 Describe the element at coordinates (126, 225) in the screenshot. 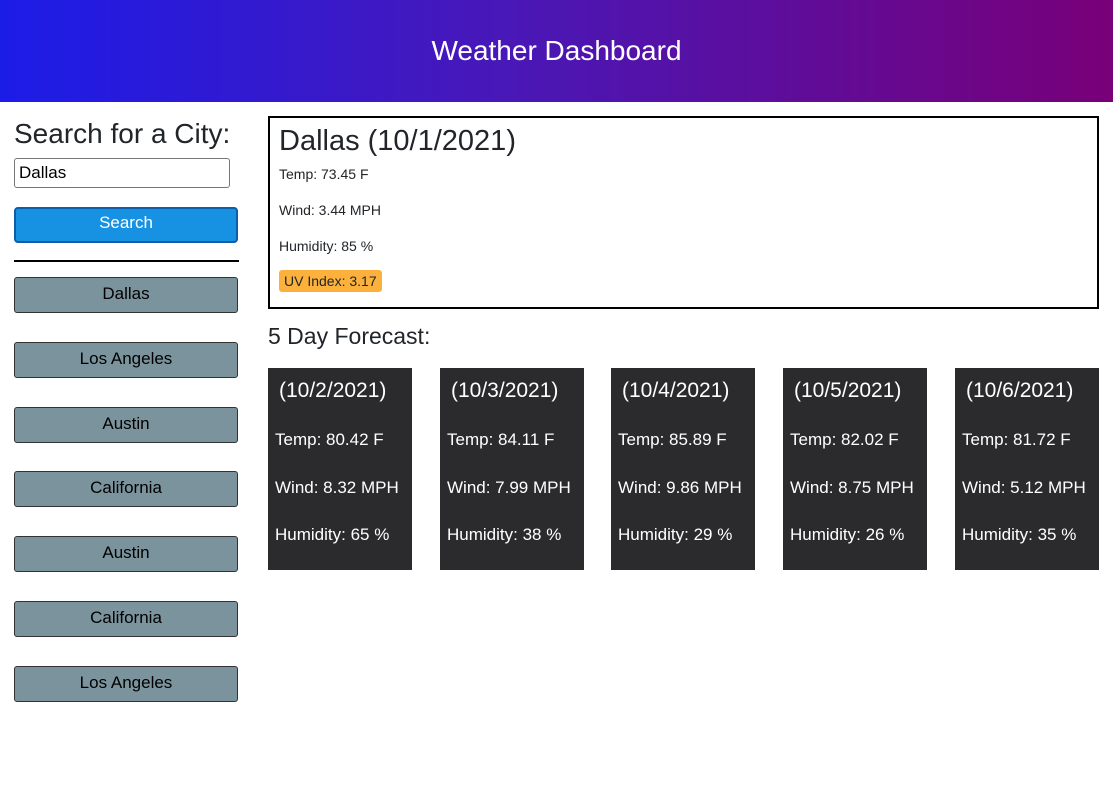

I see `search-button: Search` at that location.